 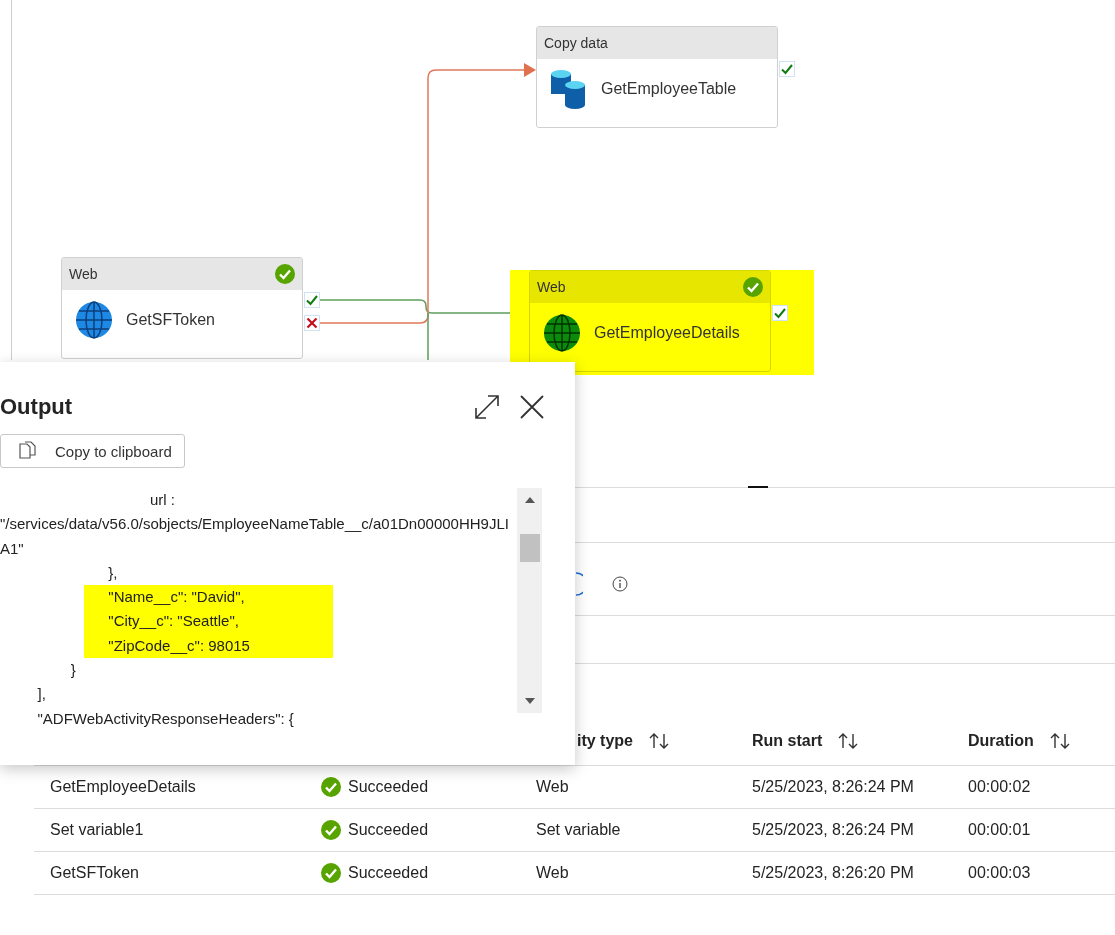 I want to click on table-cell-text: Set variable, so click(x=578, y=830).